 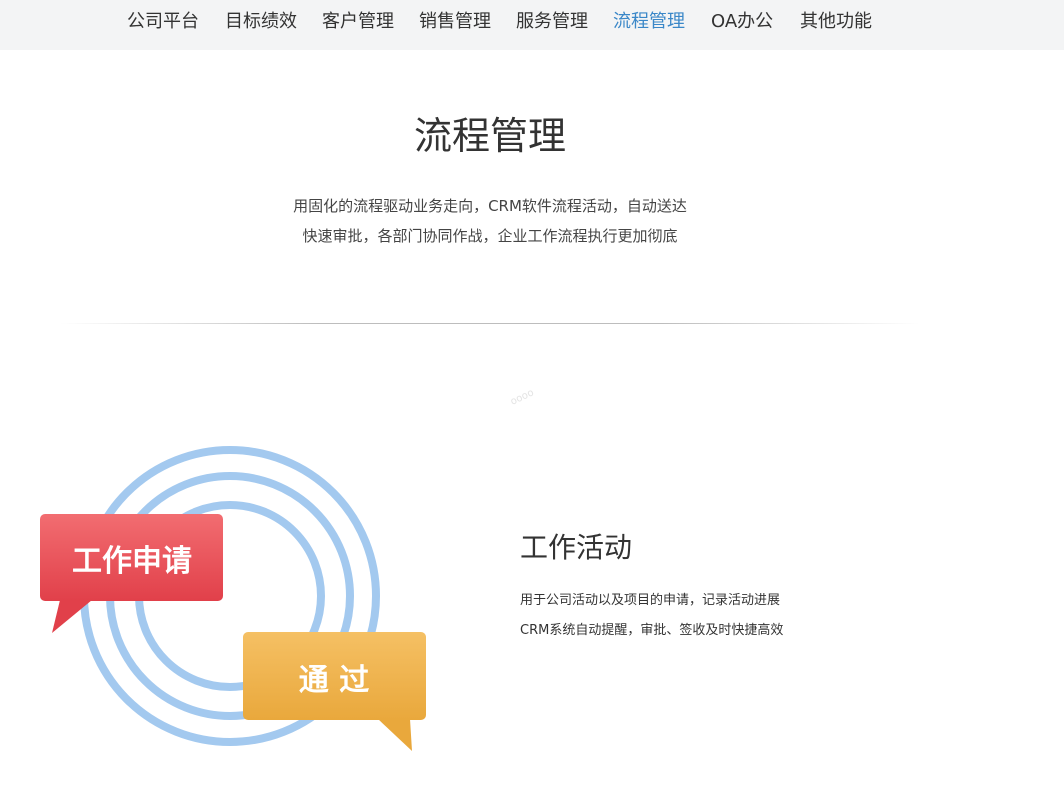 I want to click on nav-item-customer-management: 客户管理, so click(x=358, y=22).